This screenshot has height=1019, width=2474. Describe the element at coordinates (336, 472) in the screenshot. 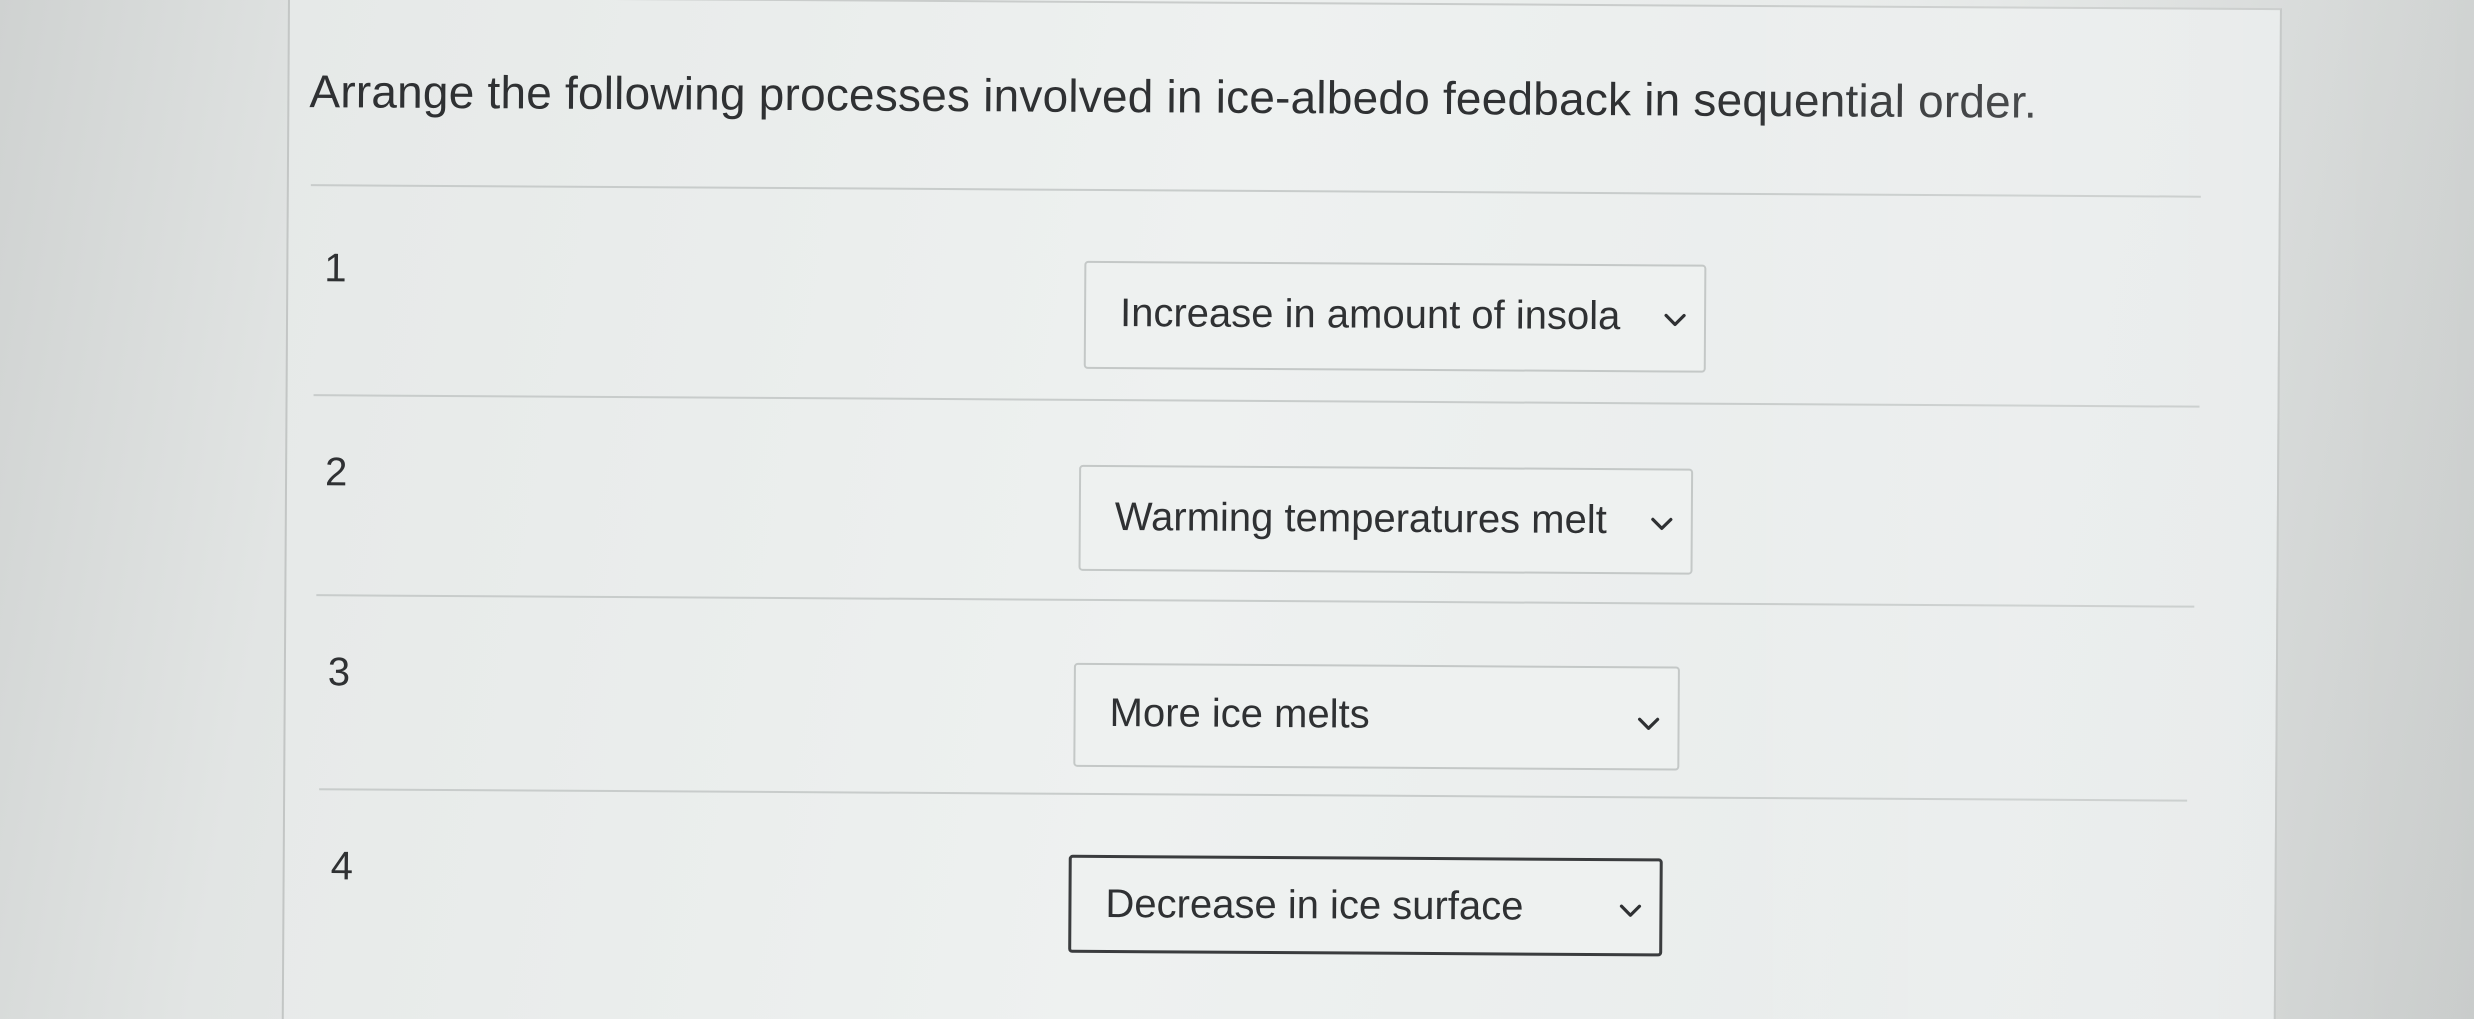

I see `row-number-2: 2` at that location.